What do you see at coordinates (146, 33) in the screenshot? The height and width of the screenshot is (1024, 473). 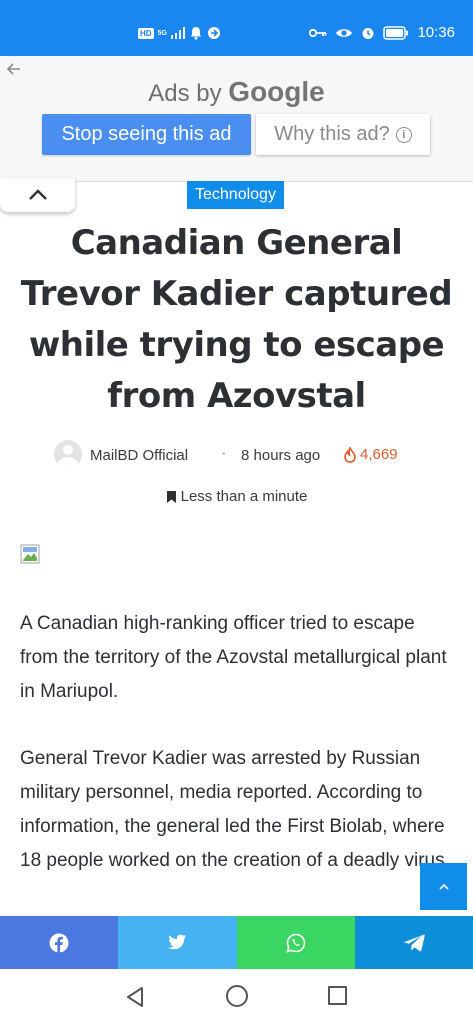 I see `hd-badge: HD` at bounding box center [146, 33].